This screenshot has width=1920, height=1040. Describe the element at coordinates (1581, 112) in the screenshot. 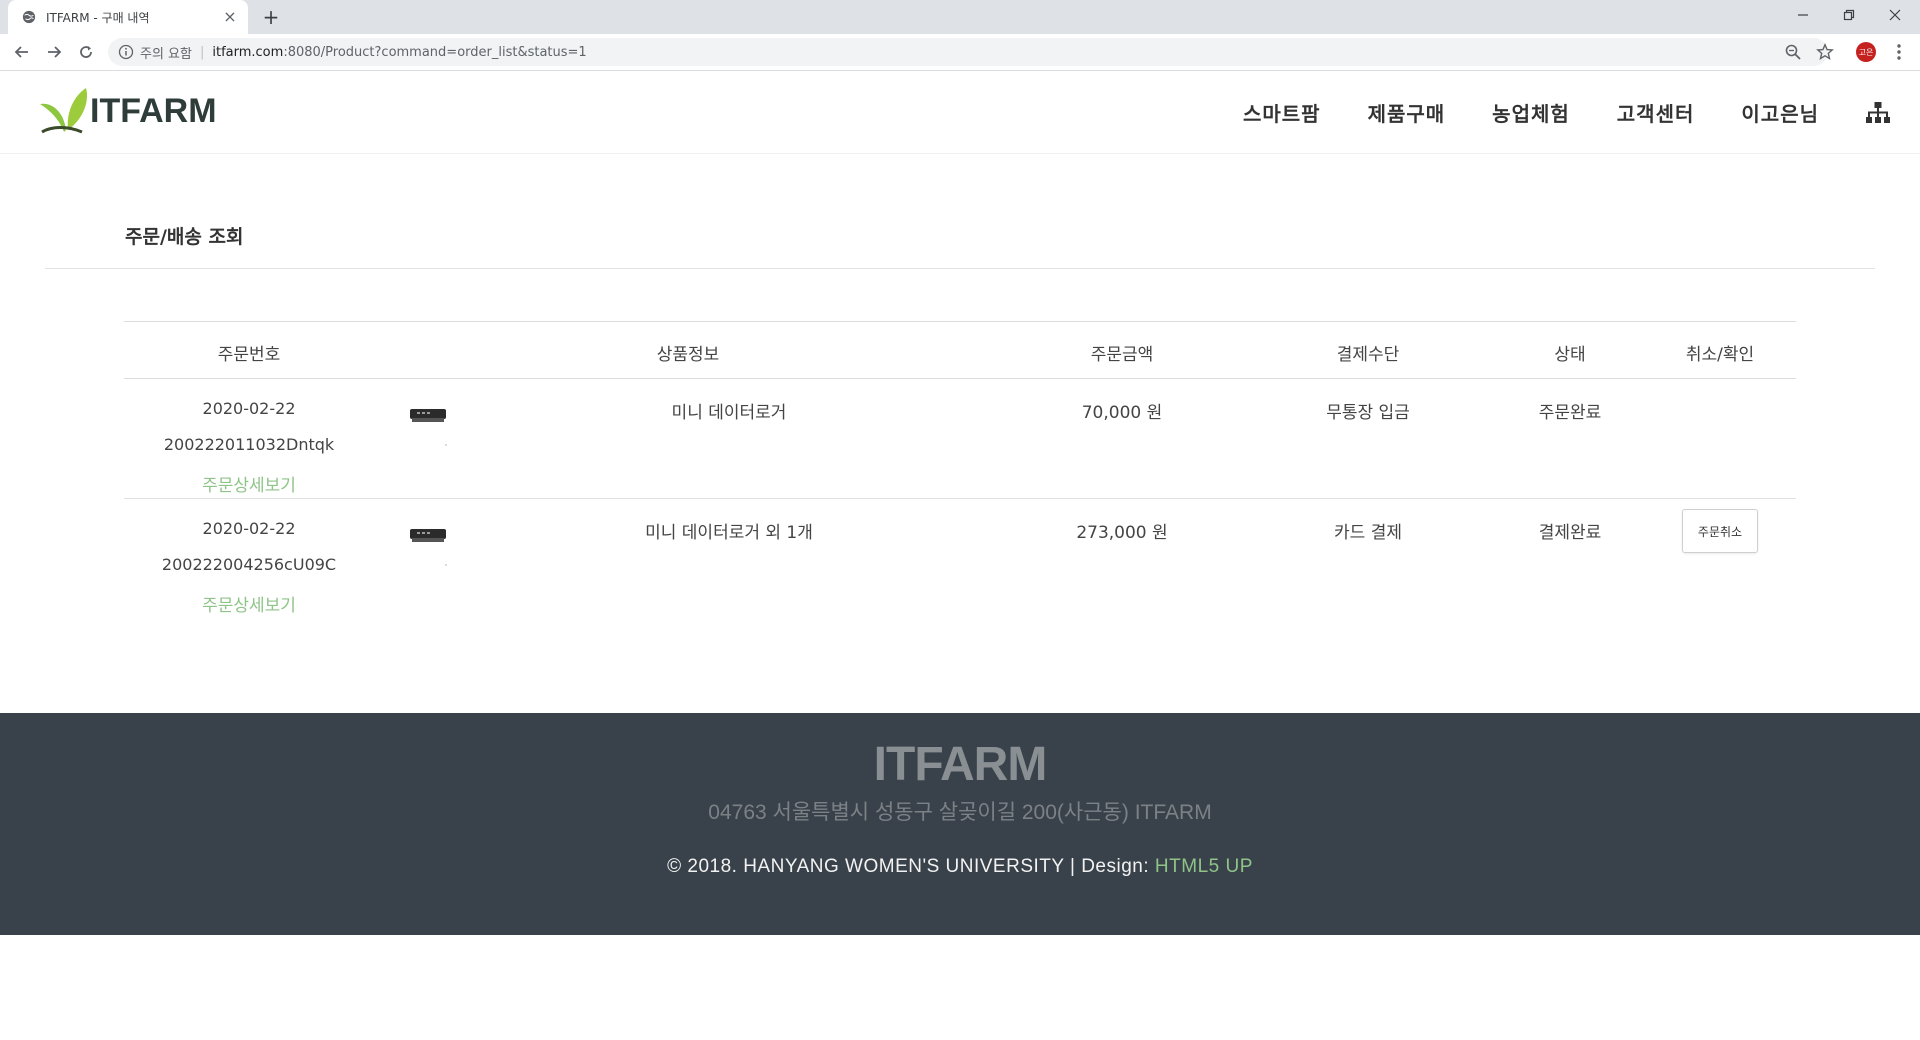

I see `main-nav: 스마트팜 제품구매 농업체험 고객센터 이고은님` at that location.